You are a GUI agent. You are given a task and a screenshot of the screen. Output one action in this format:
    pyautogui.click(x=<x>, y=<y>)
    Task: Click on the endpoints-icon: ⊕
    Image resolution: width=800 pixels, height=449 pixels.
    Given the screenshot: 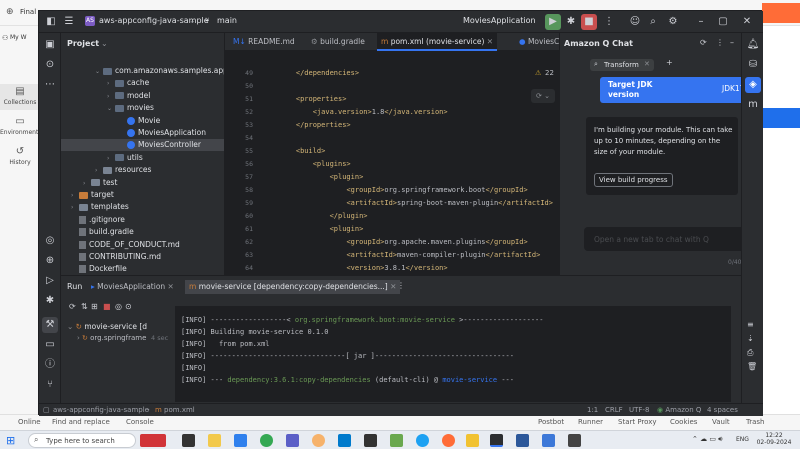 What is the action you would take?
    pyautogui.click(x=50, y=261)
    